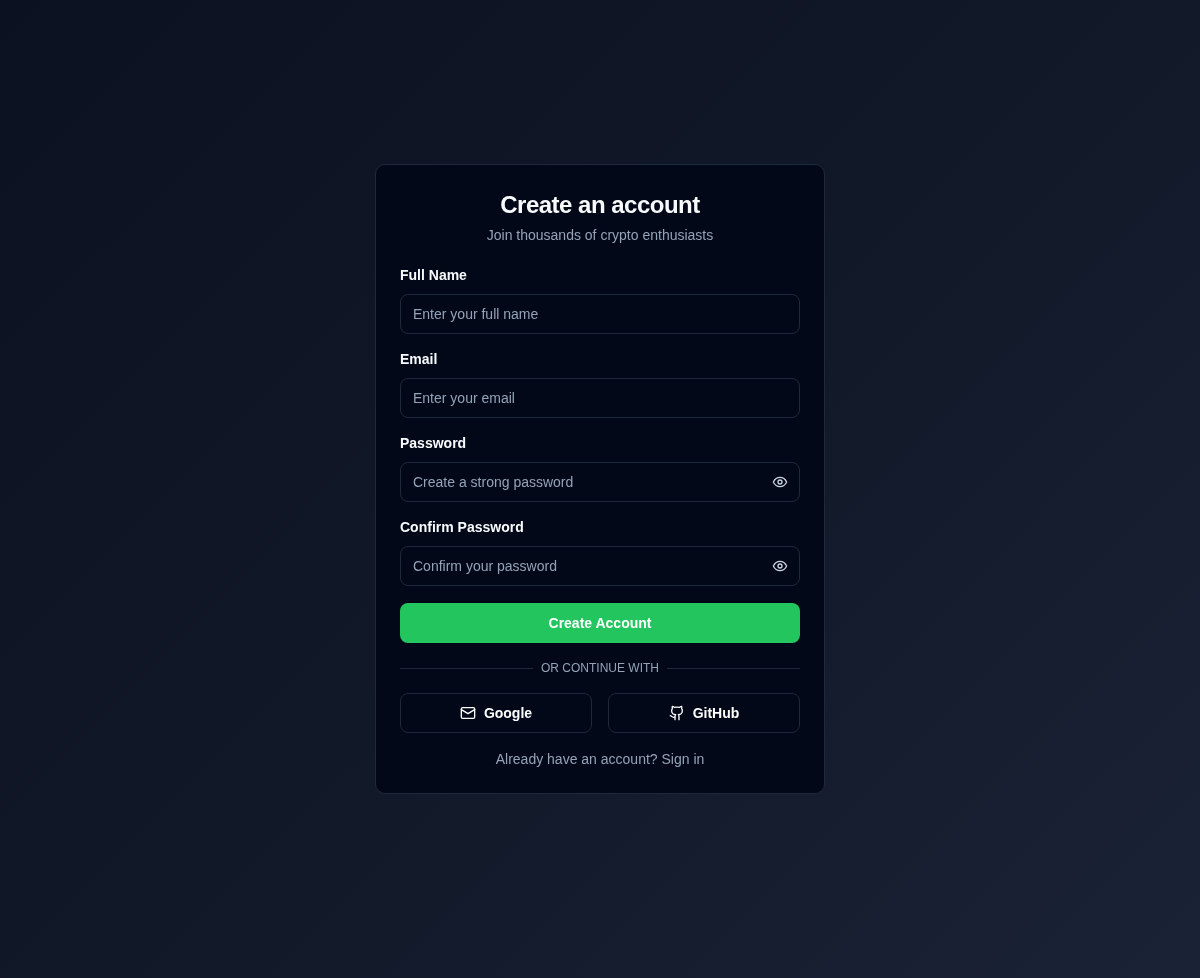 This screenshot has width=1200, height=978. Describe the element at coordinates (419, 359) in the screenshot. I see `field-label: Email` at that location.